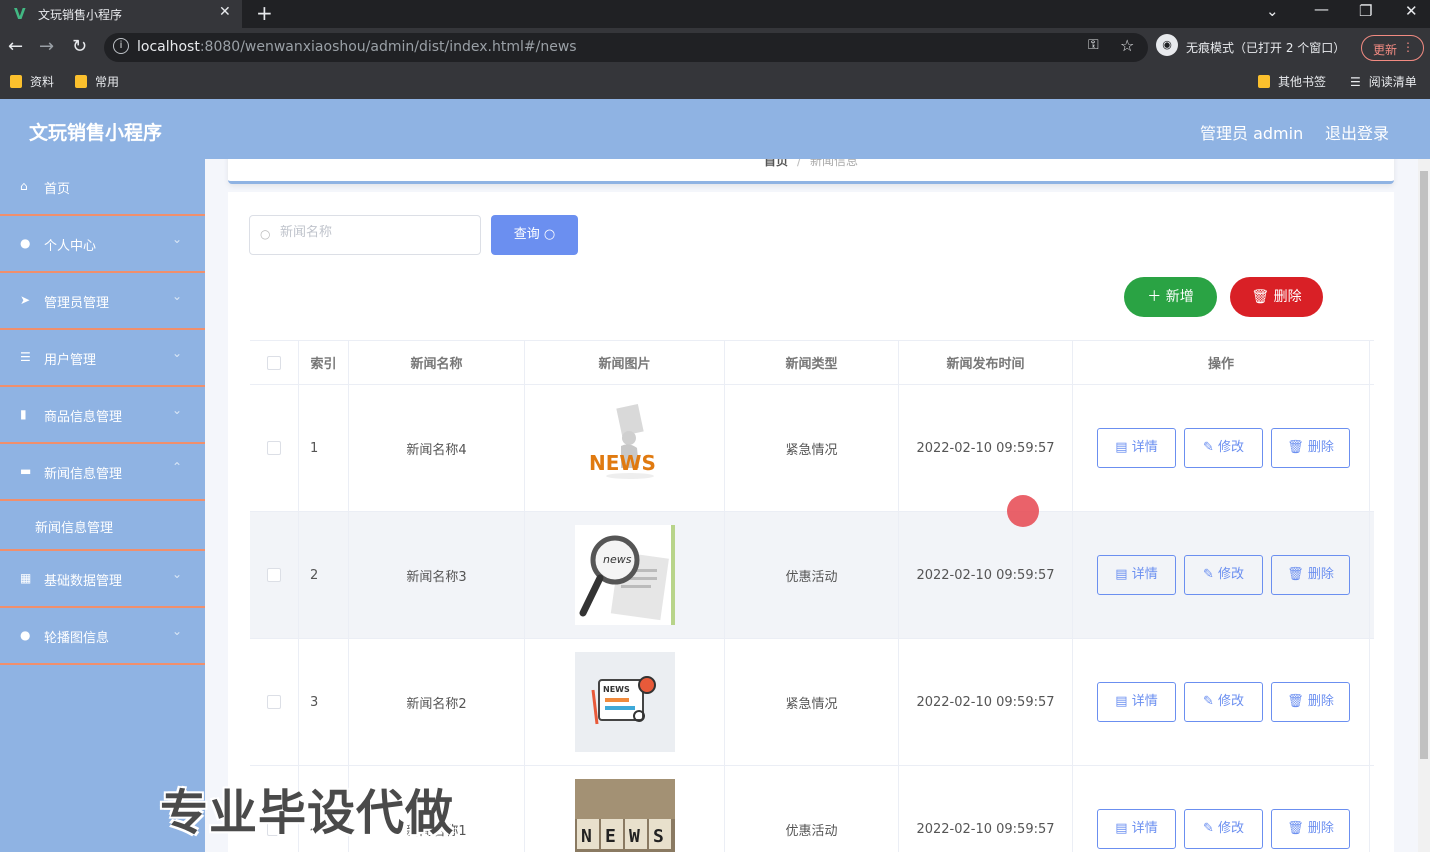 This screenshot has width=1430, height=852. I want to click on browser-tab-bar: V 文玩销售小程序 ✕ + ⌄ — ❐ ✕, so click(715, 14).